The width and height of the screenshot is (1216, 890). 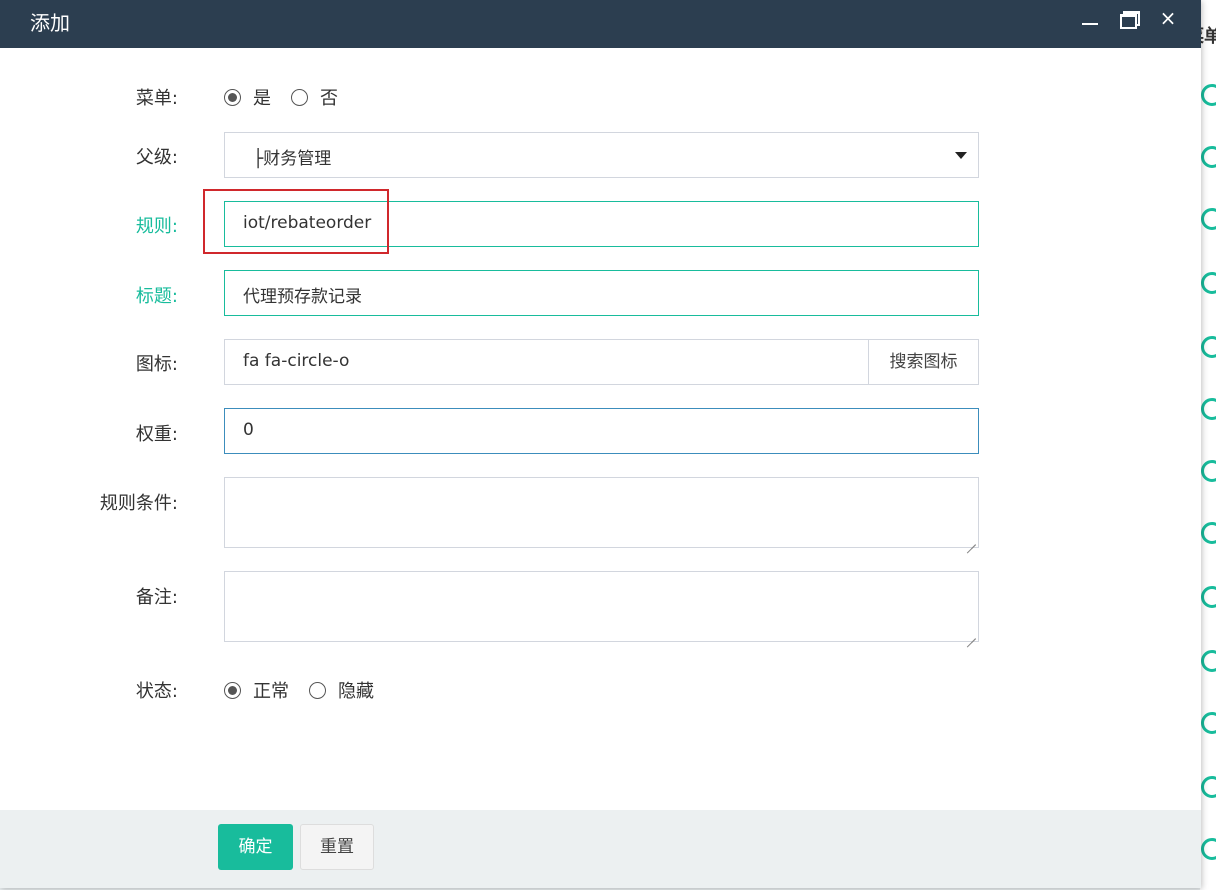 What do you see at coordinates (138, 503) in the screenshot?
I see `condition-label: 规则条件:` at bounding box center [138, 503].